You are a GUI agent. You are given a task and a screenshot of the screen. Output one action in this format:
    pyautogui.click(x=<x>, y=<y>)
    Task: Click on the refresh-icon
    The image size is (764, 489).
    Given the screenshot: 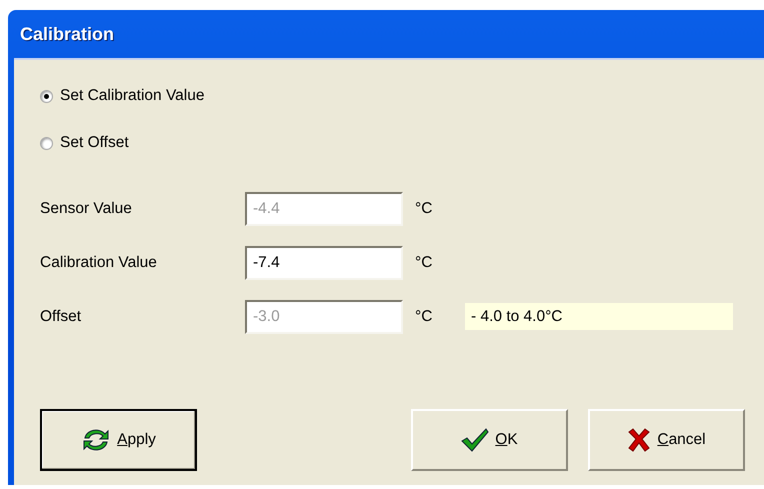 What is the action you would take?
    pyautogui.click(x=96, y=440)
    